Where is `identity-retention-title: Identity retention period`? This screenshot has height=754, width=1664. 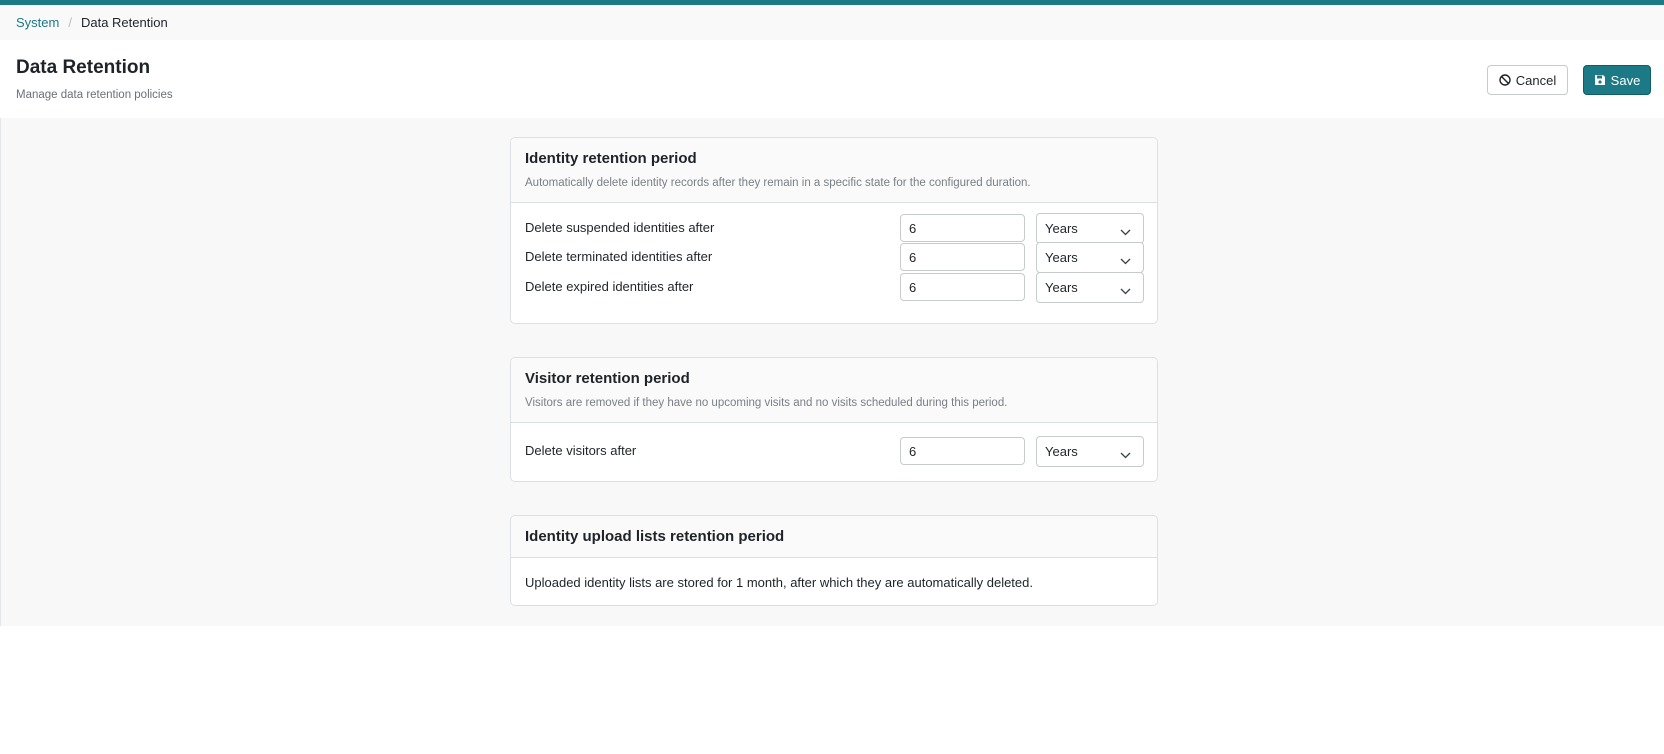
identity-retention-title: Identity retention period is located at coordinates (611, 158).